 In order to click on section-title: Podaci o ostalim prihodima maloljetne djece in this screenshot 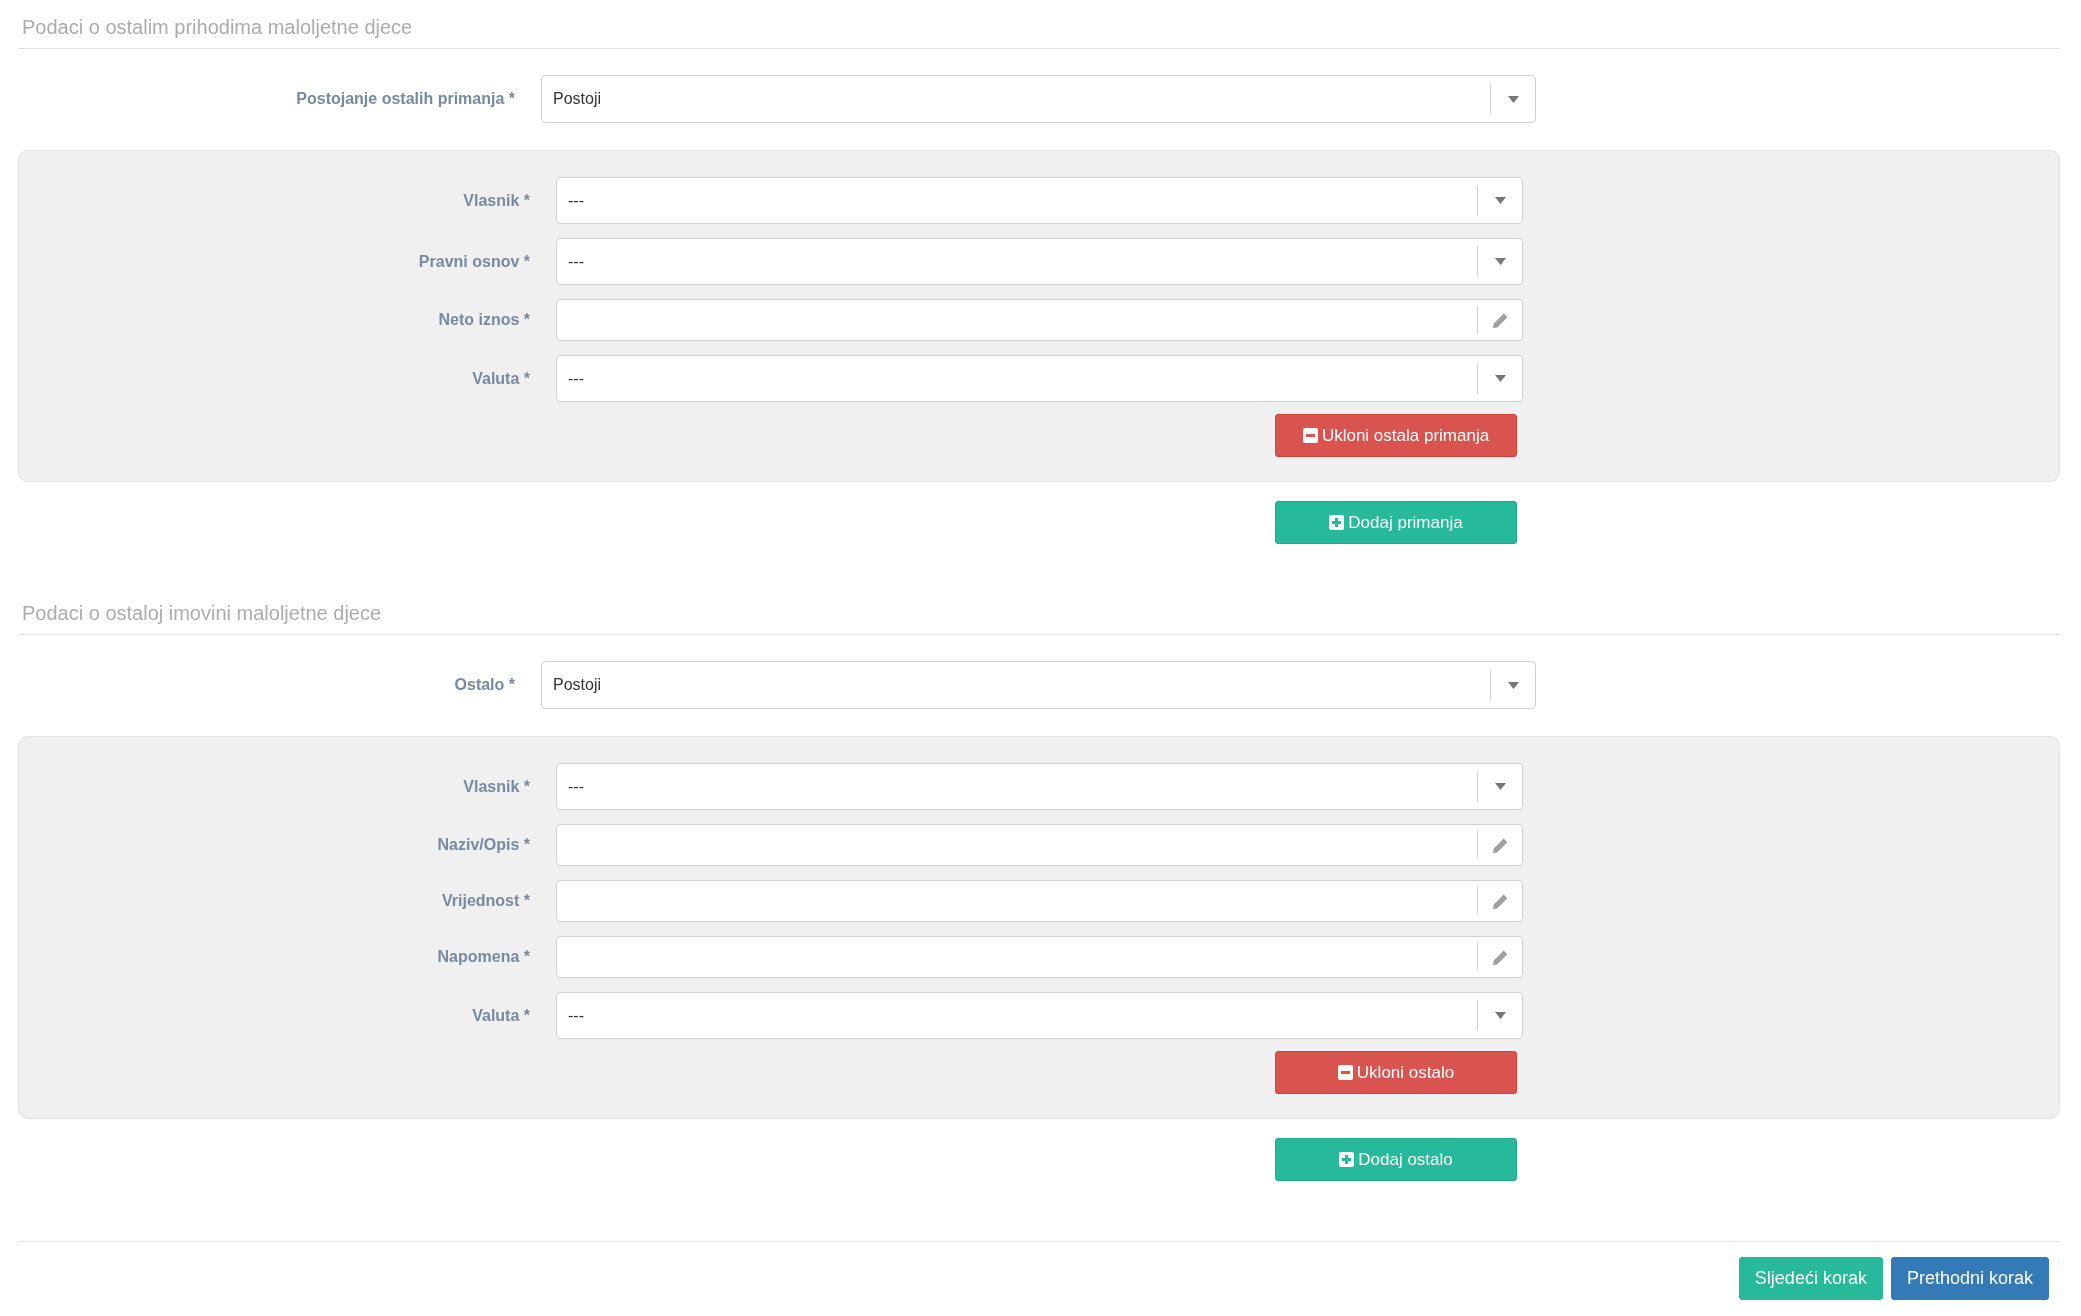, I will do `click(1039, 28)`.